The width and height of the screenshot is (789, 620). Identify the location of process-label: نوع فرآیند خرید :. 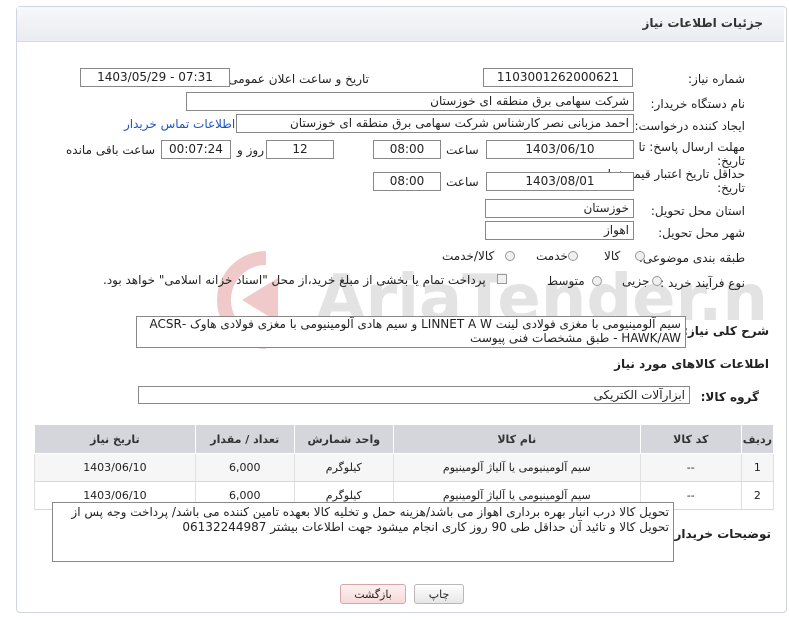
(702, 283).